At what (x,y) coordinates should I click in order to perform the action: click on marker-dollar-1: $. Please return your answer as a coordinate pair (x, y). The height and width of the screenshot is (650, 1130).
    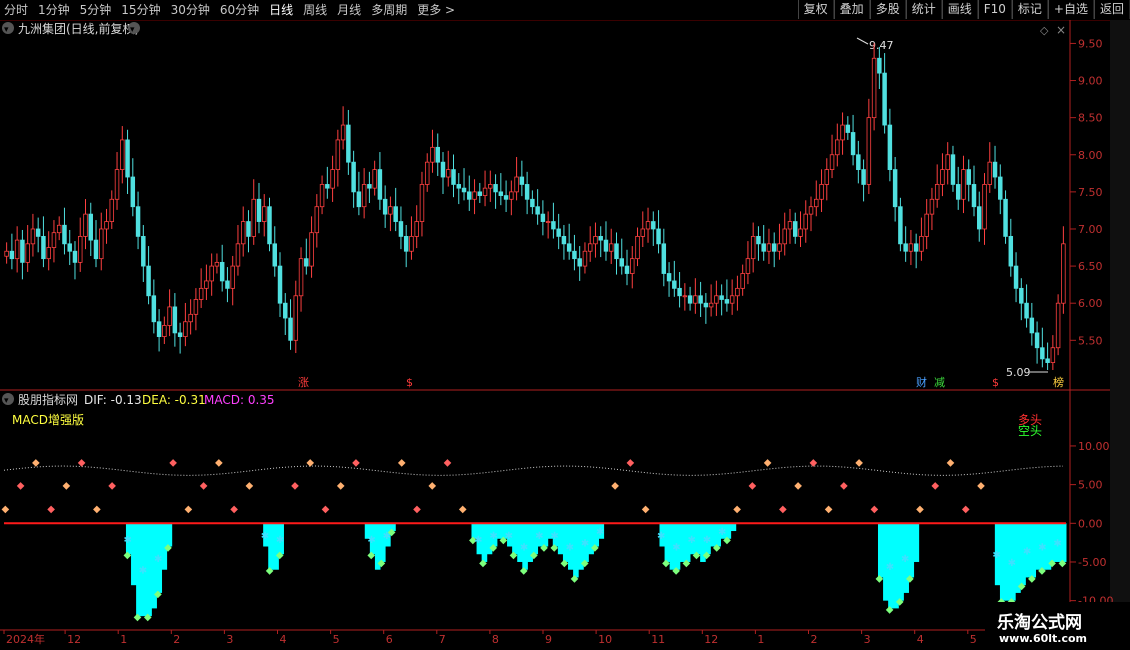
    Looking at the image, I should click on (409, 382).